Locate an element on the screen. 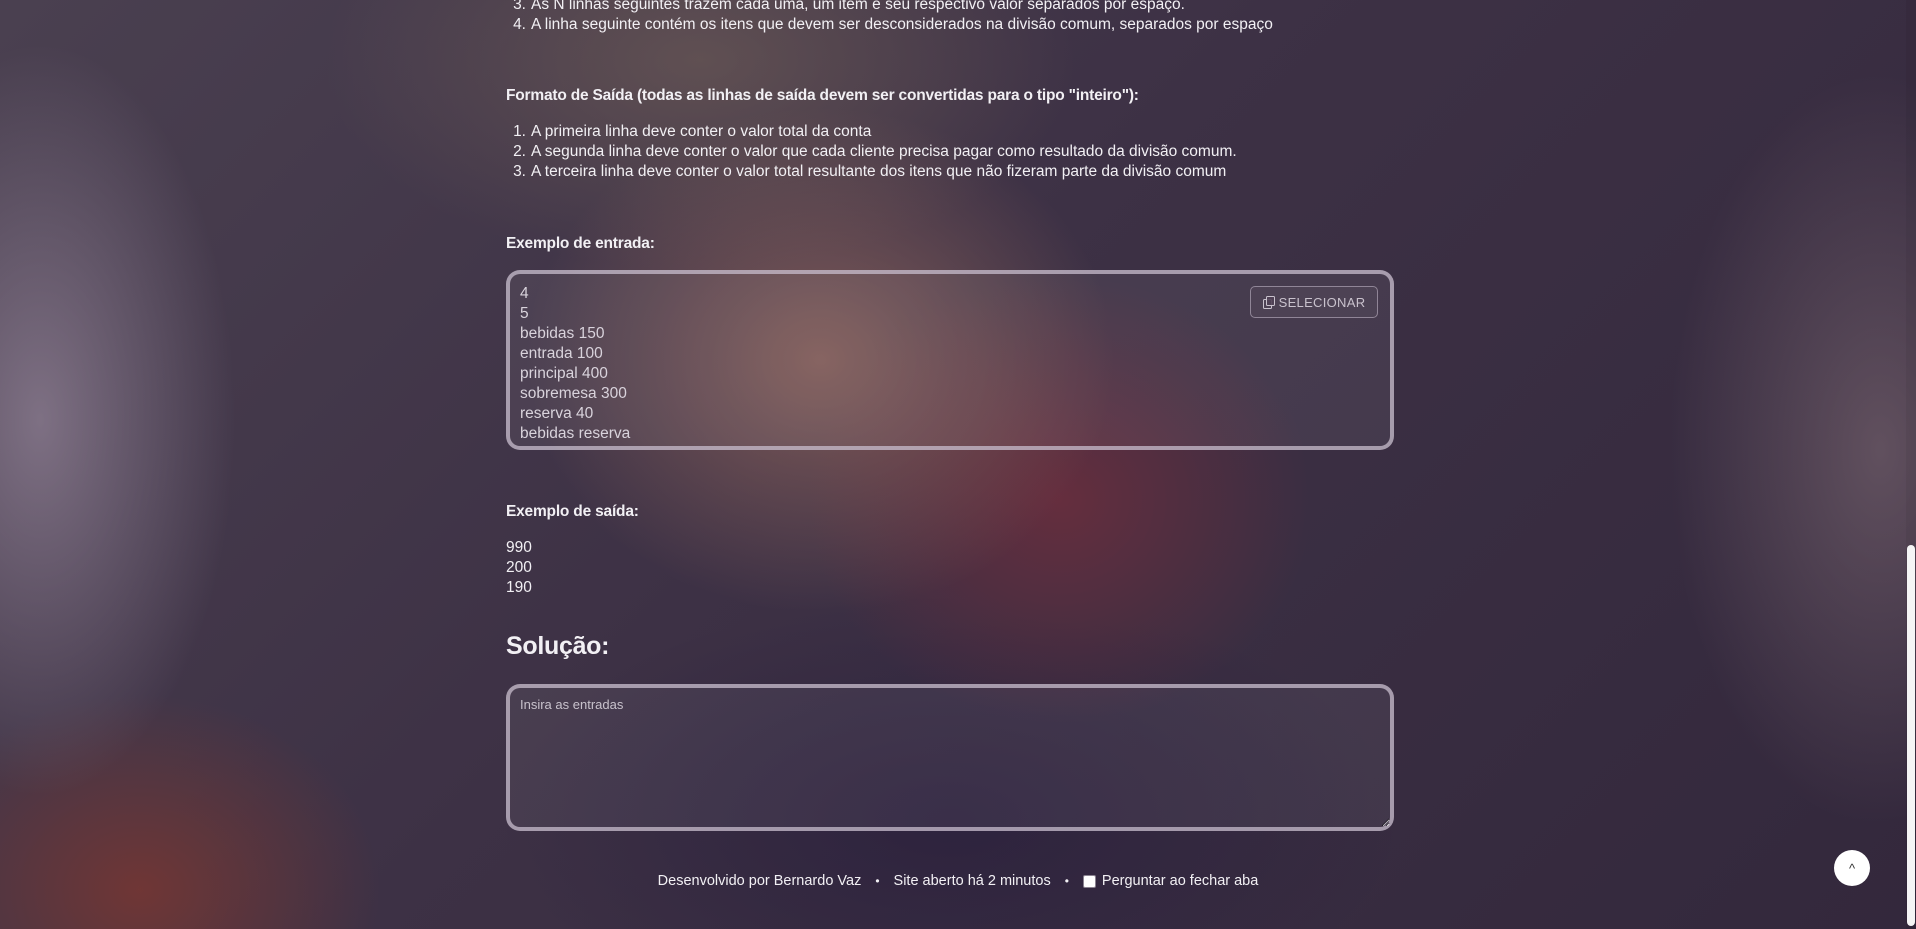 The height and width of the screenshot is (929, 1916). select-button-label: SELECIONAR is located at coordinates (1322, 302).